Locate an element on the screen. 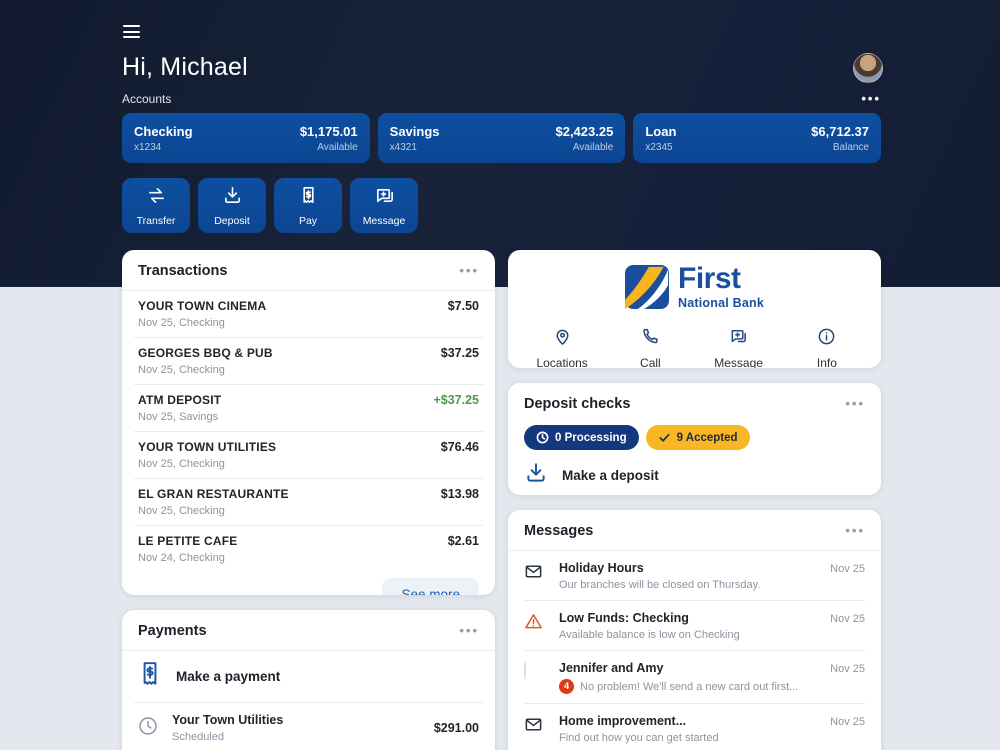 The image size is (1000, 750). make-payment-label: Make a payment is located at coordinates (228, 676).